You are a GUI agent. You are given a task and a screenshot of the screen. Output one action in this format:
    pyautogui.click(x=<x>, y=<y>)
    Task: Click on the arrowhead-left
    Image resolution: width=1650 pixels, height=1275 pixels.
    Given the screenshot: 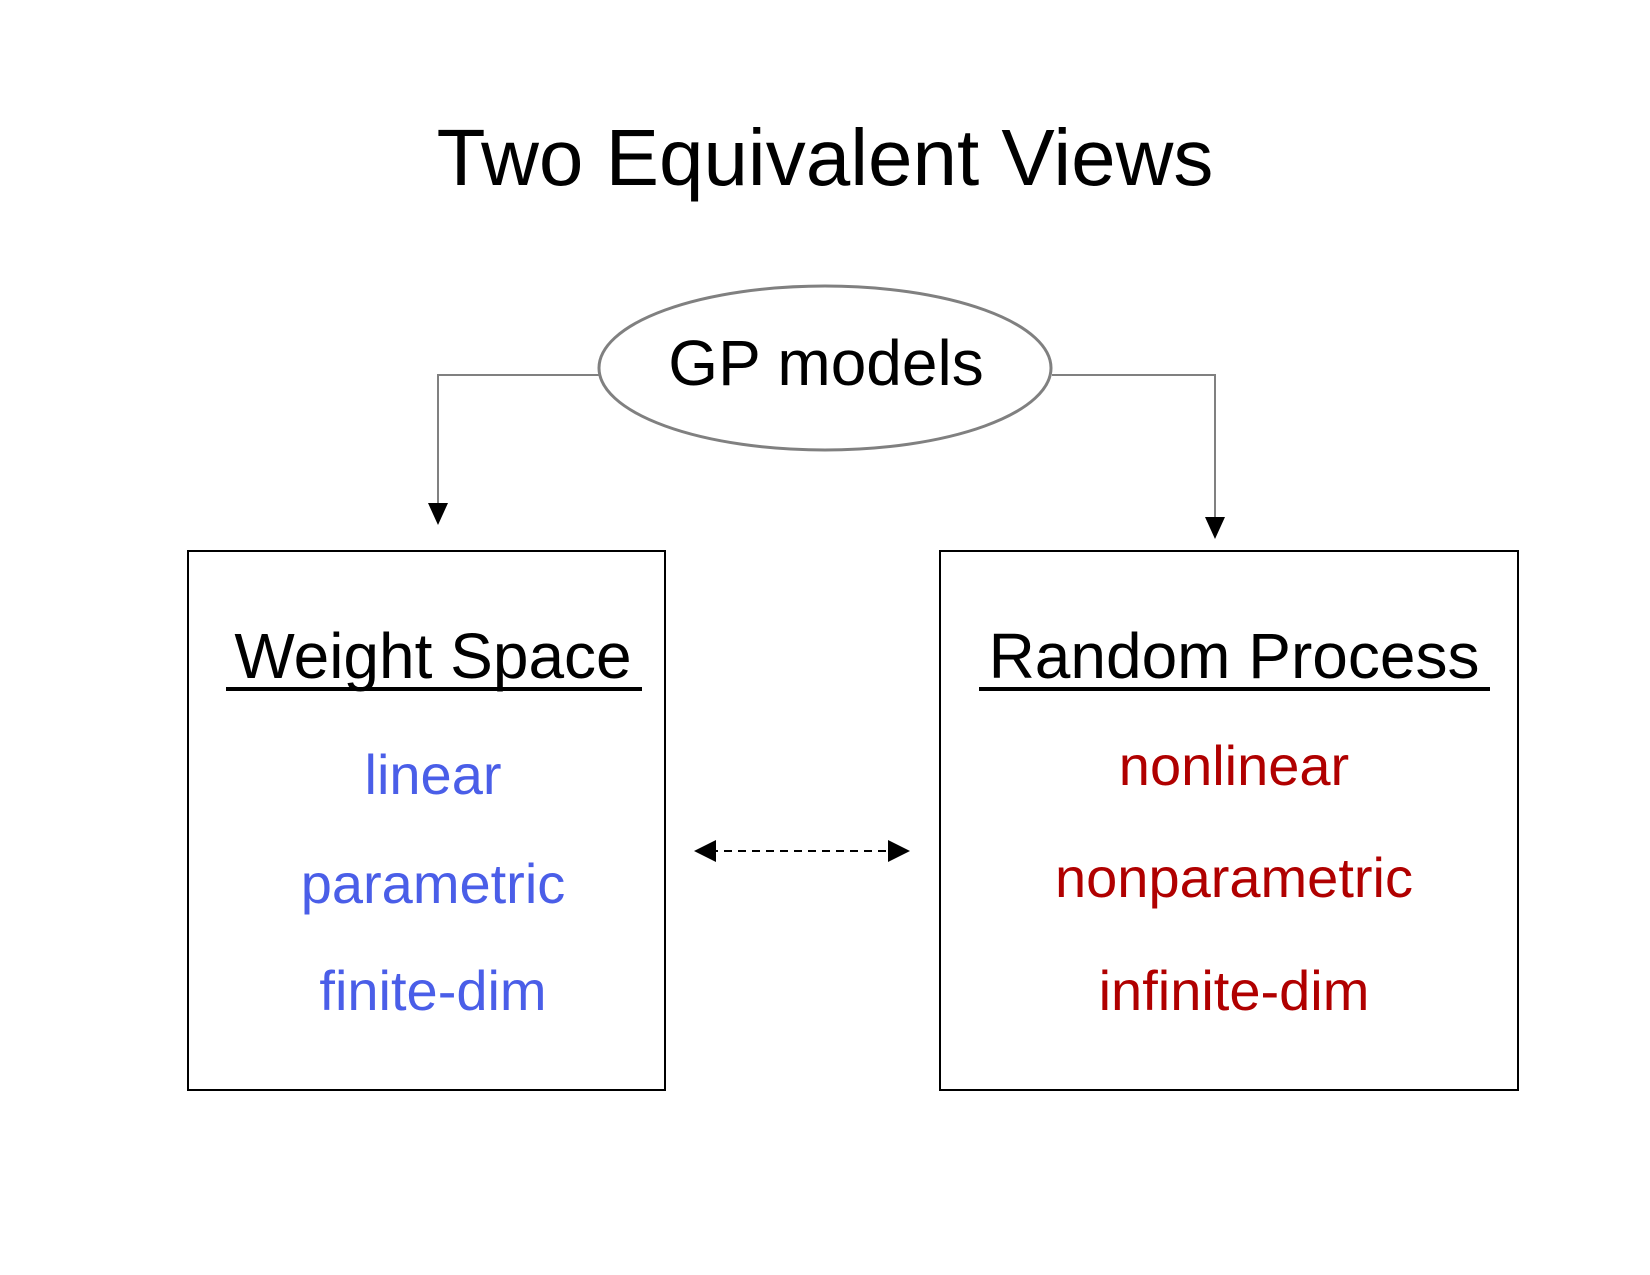 What is the action you would take?
    pyautogui.click(x=438, y=514)
    